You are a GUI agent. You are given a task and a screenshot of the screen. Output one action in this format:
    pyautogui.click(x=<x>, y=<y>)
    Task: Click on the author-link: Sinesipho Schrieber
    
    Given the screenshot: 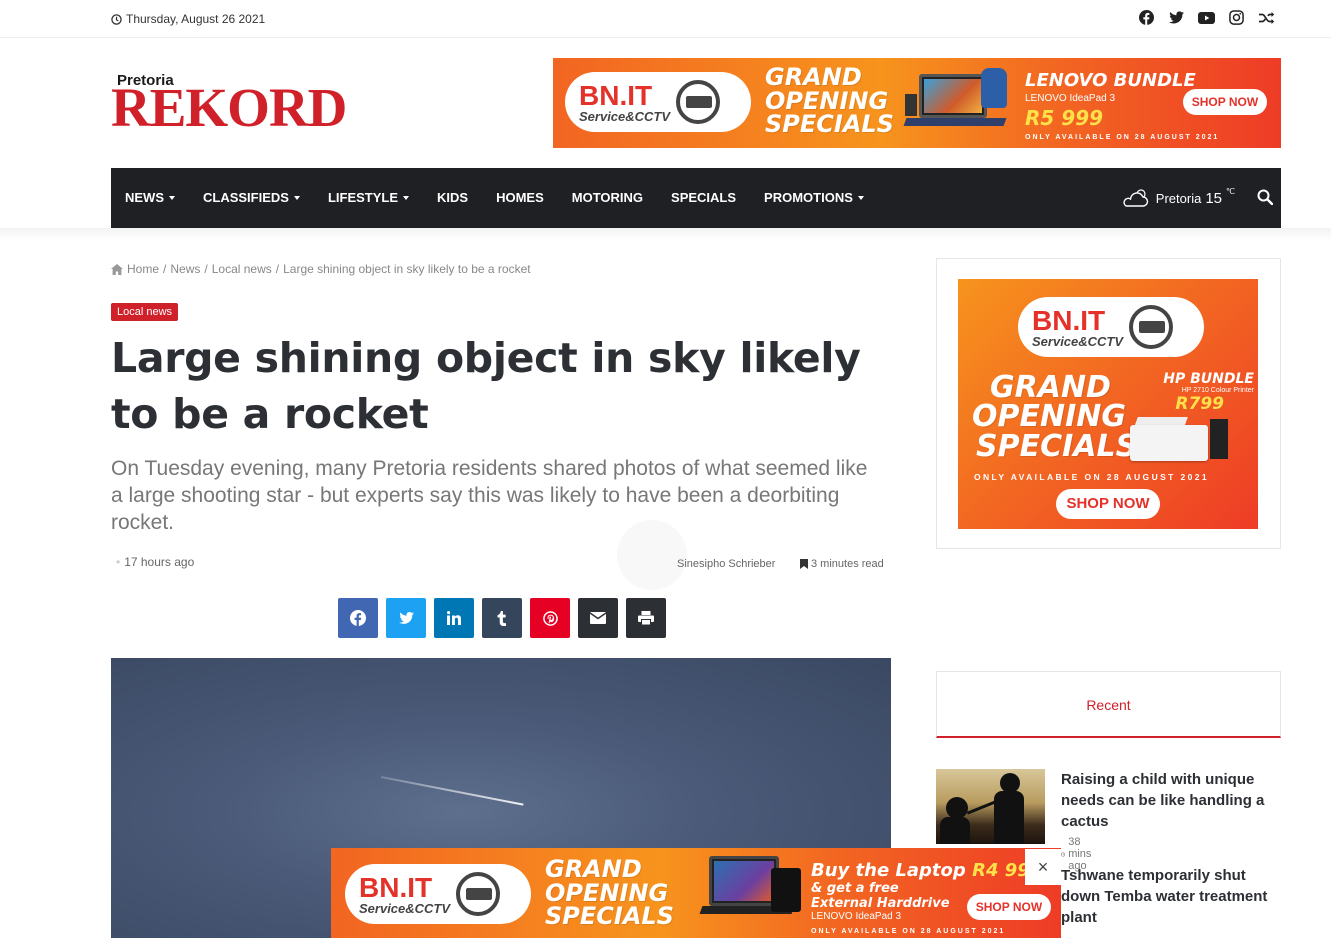 What is the action you would take?
    pyautogui.click(x=726, y=564)
    